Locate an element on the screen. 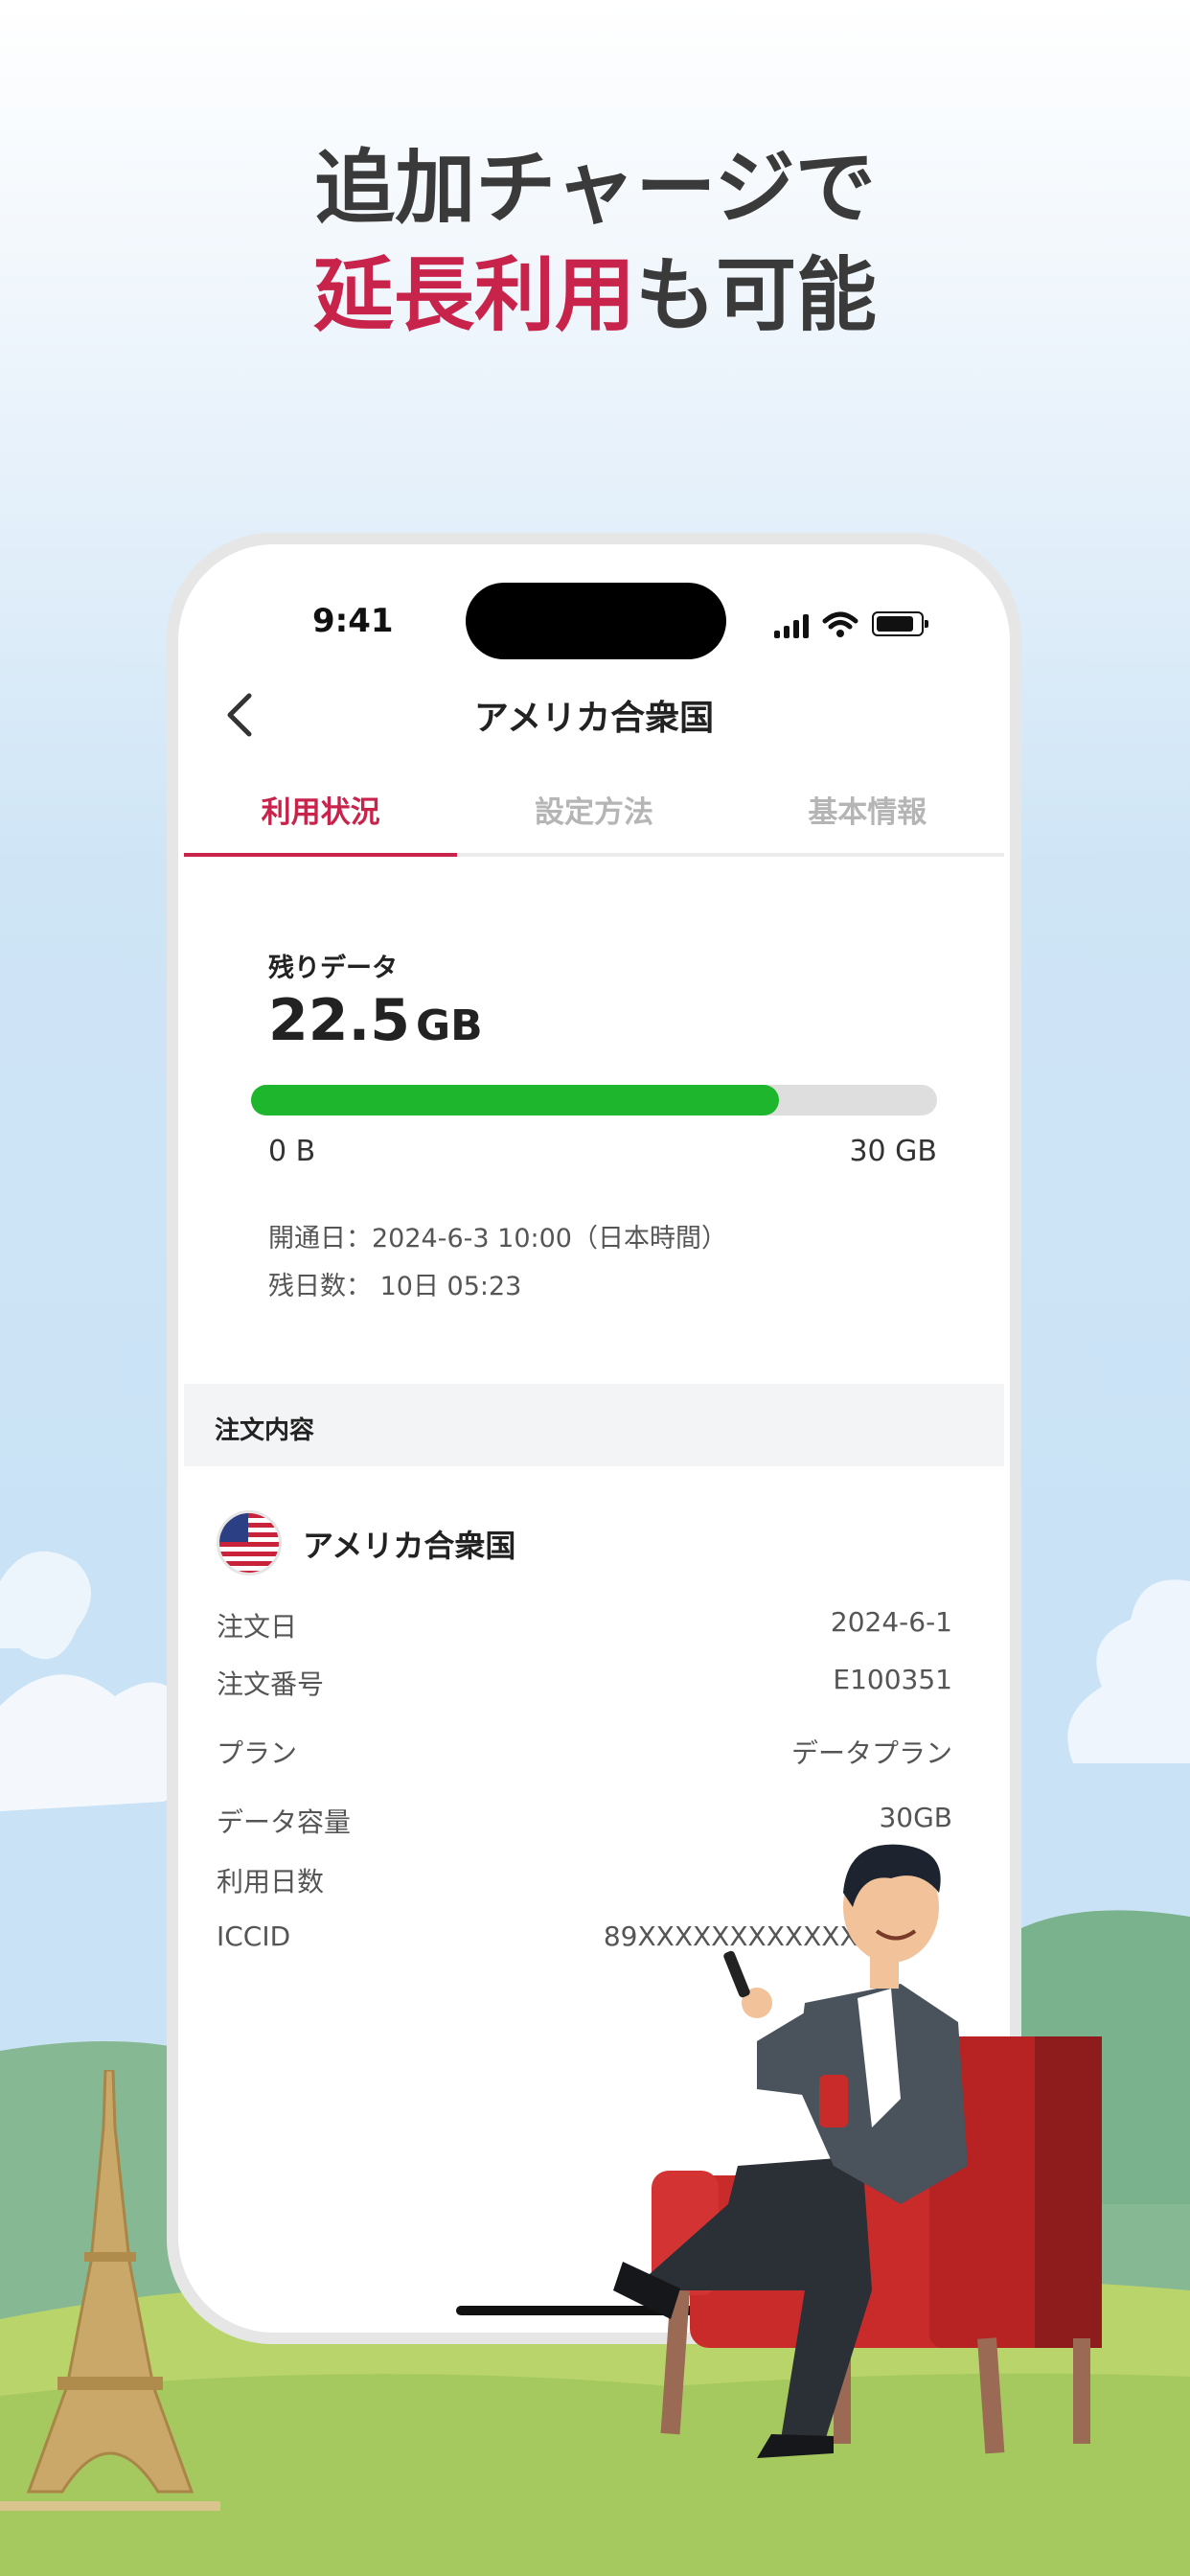 This screenshot has width=1190, height=2576. remaining-days: 残日数： 10日 05:23 is located at coordinates (395, 1286).